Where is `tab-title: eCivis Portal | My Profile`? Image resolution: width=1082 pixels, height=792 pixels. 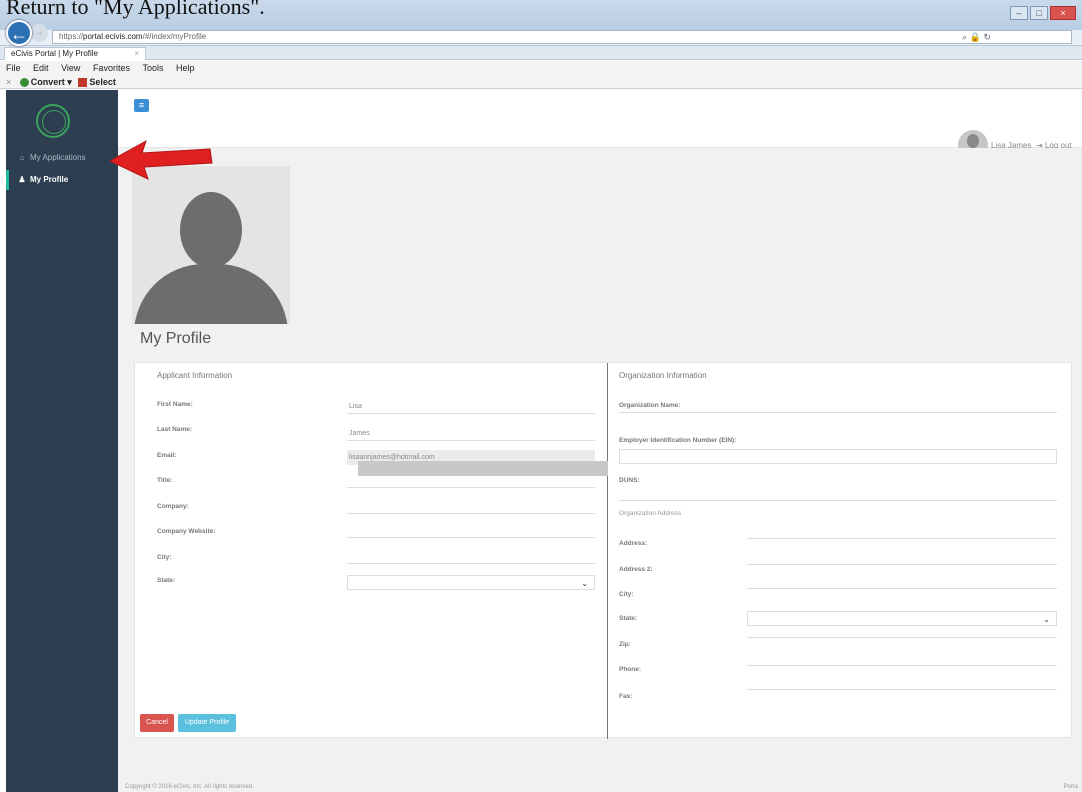 tab-title: eCivis Portal | My Profile is located at coordinates (54, 53).